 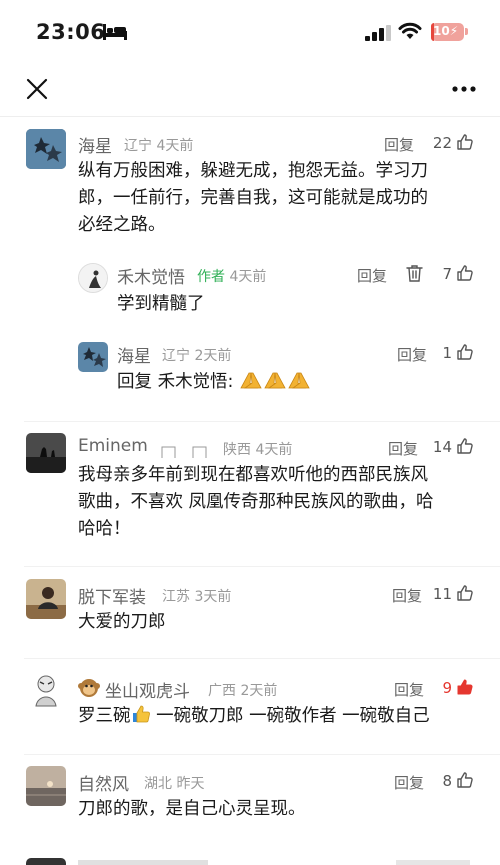 What do you see at coordinates (250, 31) in the screenshot?
I see `status-bar: 23:06 10⚡` at bounding box center [250, 31].